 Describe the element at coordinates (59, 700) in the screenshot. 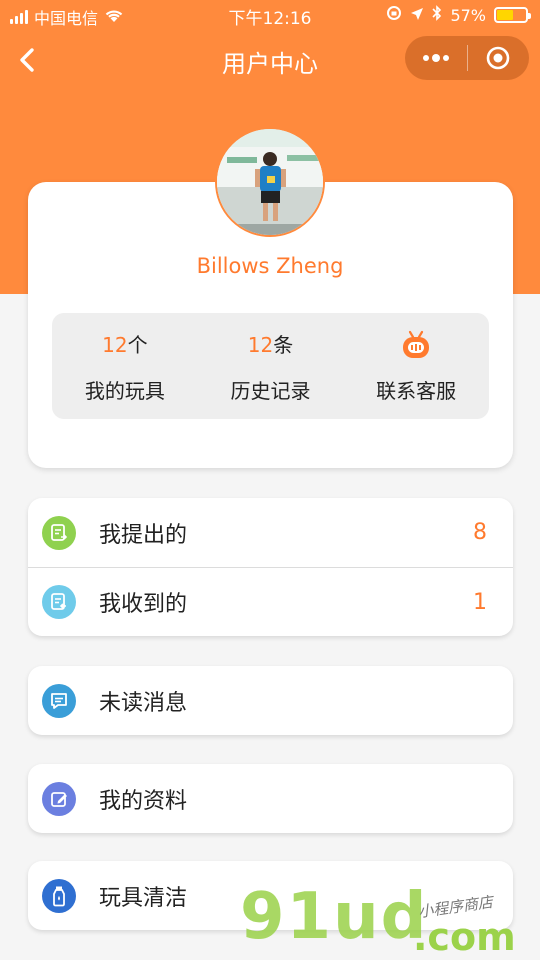

I see `message-icon` at that location.